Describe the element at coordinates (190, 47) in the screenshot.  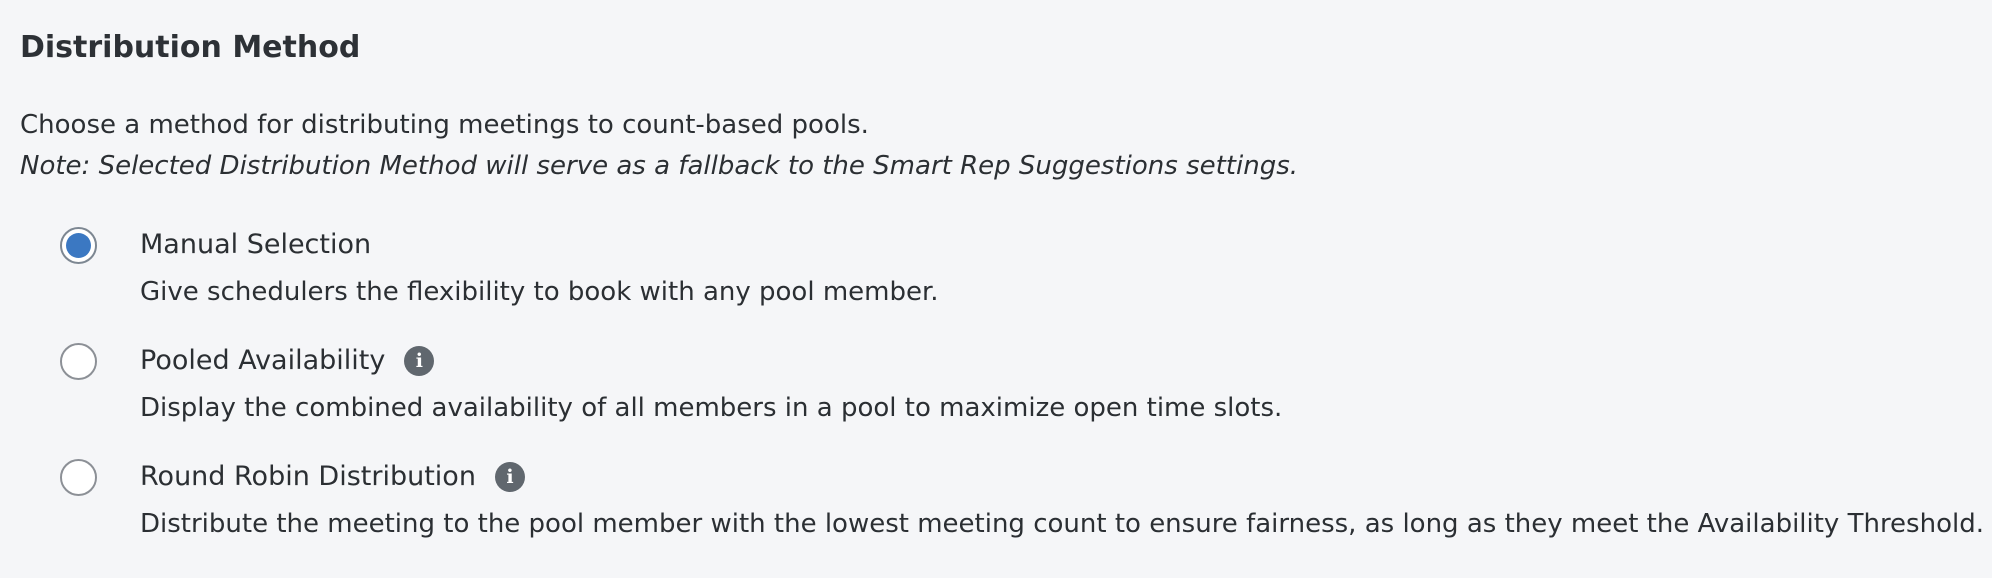
I see `section-title: Distribution Method` at that location.